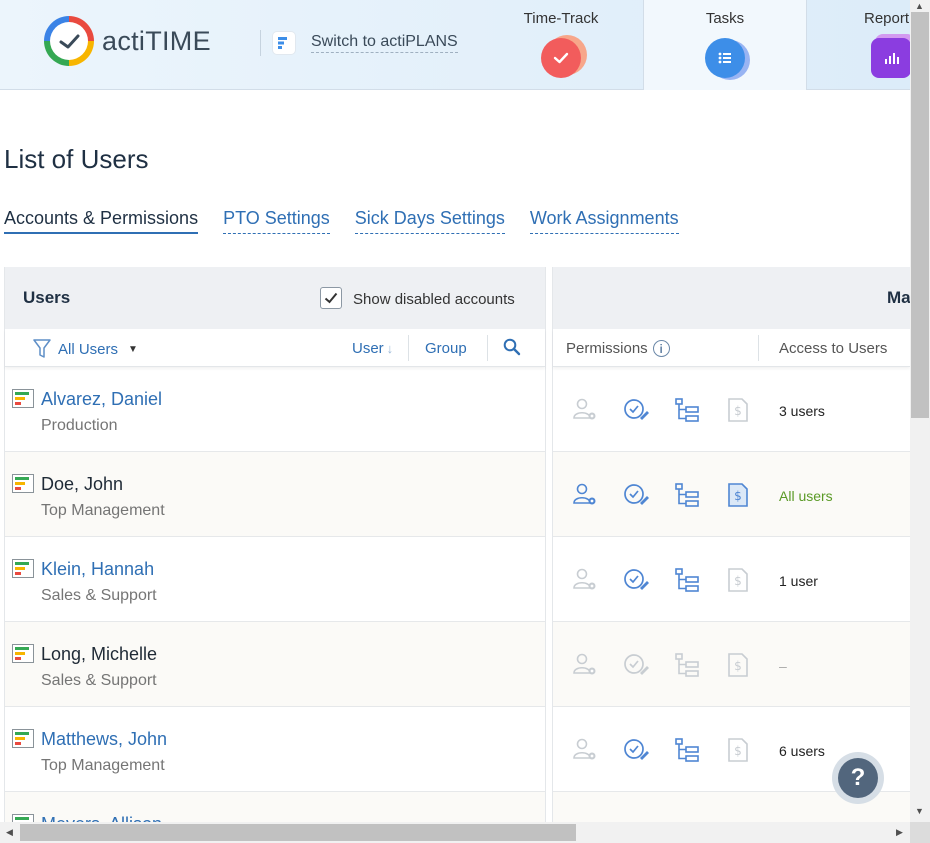  What do you see at coordinates (275, 494) in the screenshot?
I see `user-row: Doe, John Top Management` at bounding box center [275, 494].